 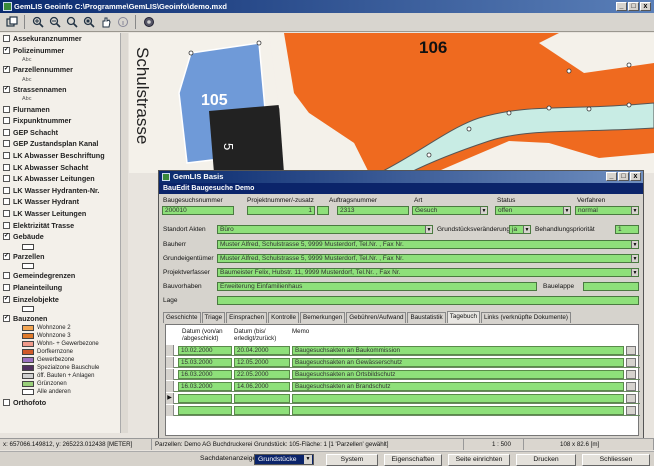 I want to click on legend-layer-row: ✓ Gebäude, so click(x=63, y=237).